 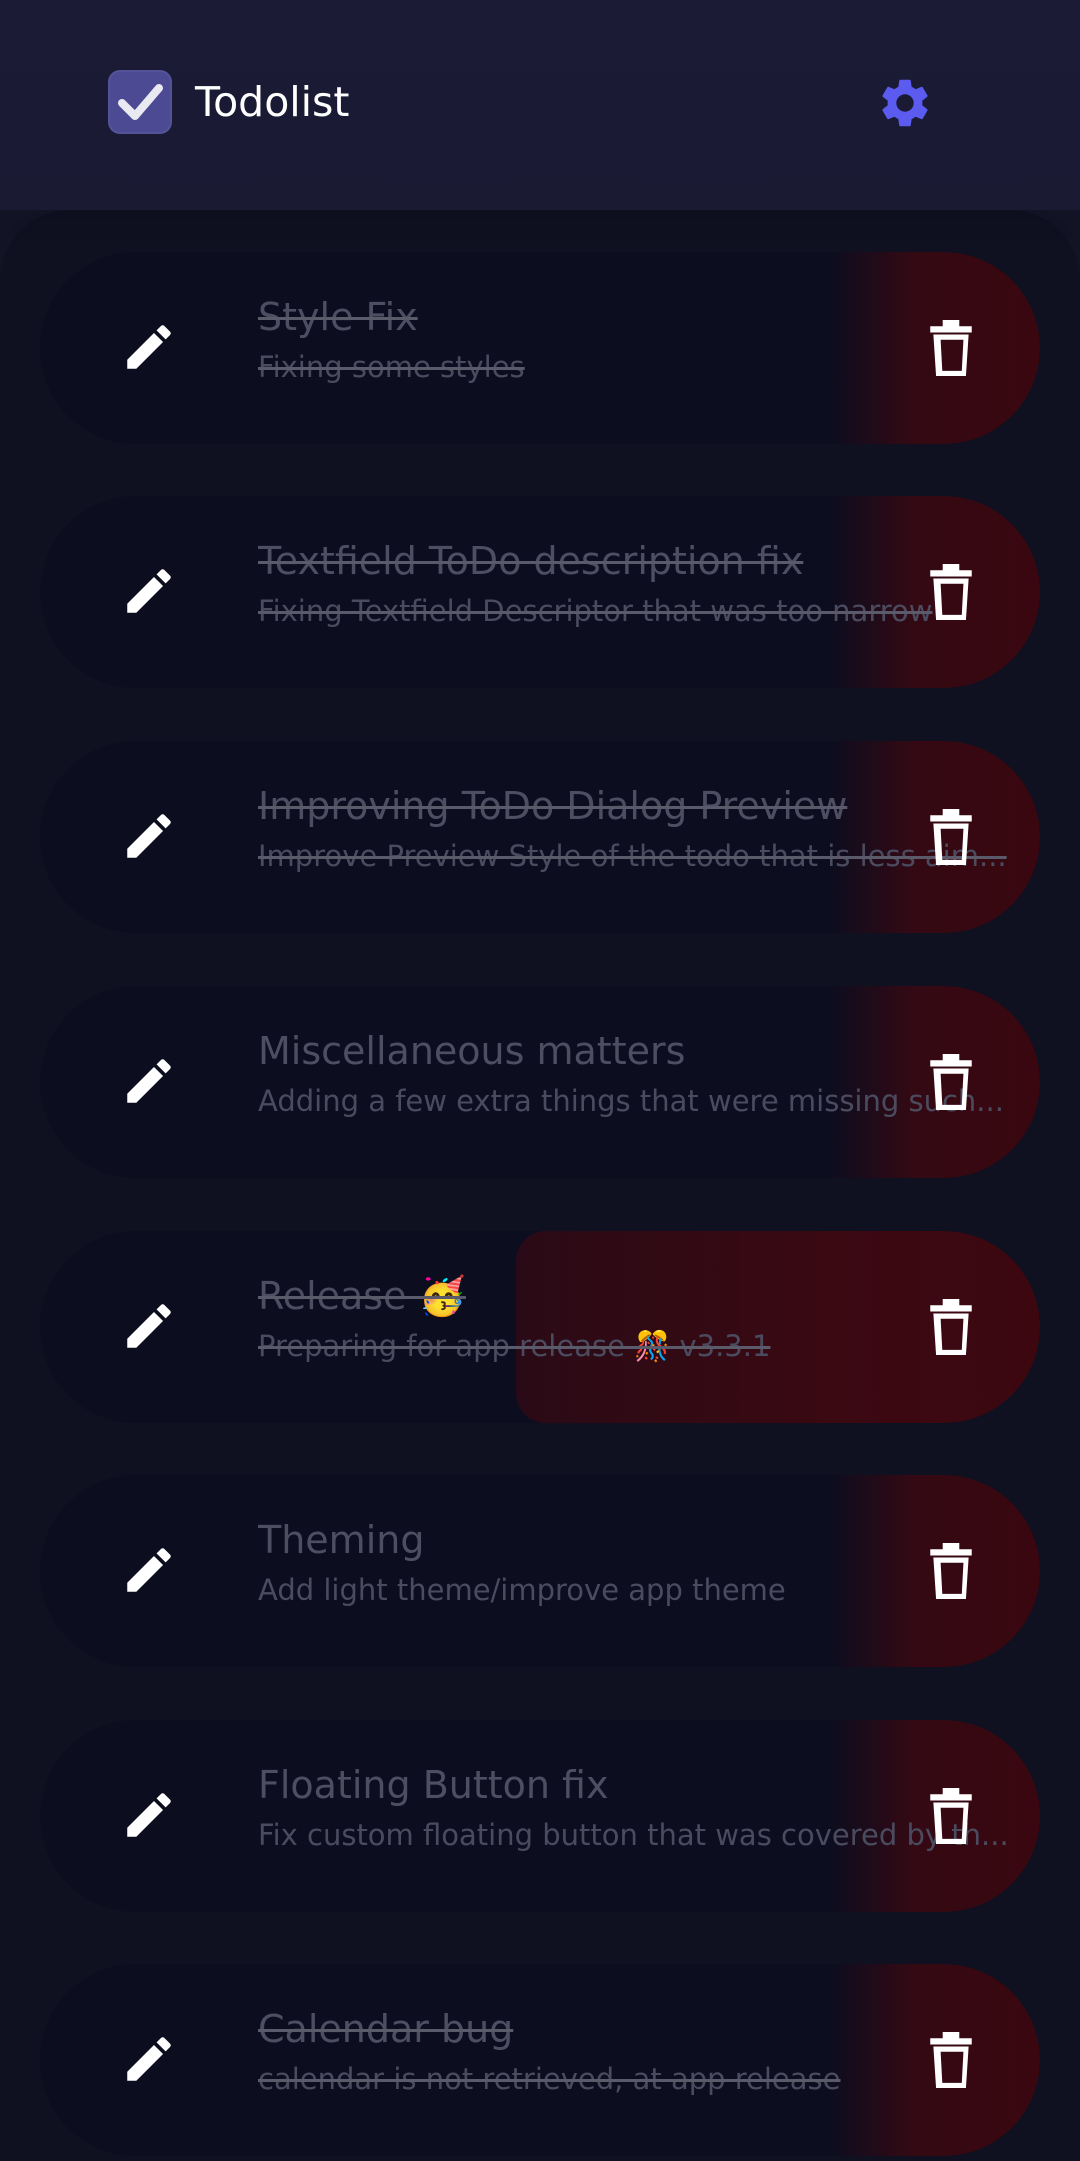 I want to click on todo-title: Improving ToDo Dialog Preview, so click(x=553, y=806).